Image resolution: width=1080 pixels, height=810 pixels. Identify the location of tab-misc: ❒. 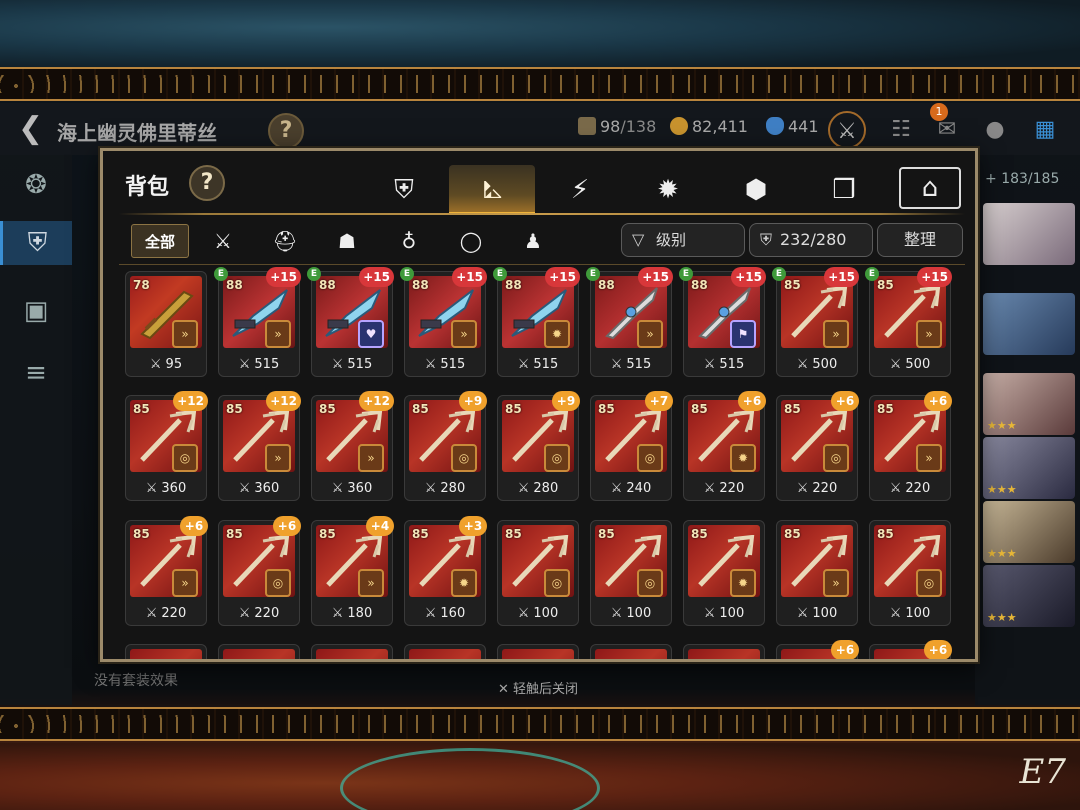
(844, 190).